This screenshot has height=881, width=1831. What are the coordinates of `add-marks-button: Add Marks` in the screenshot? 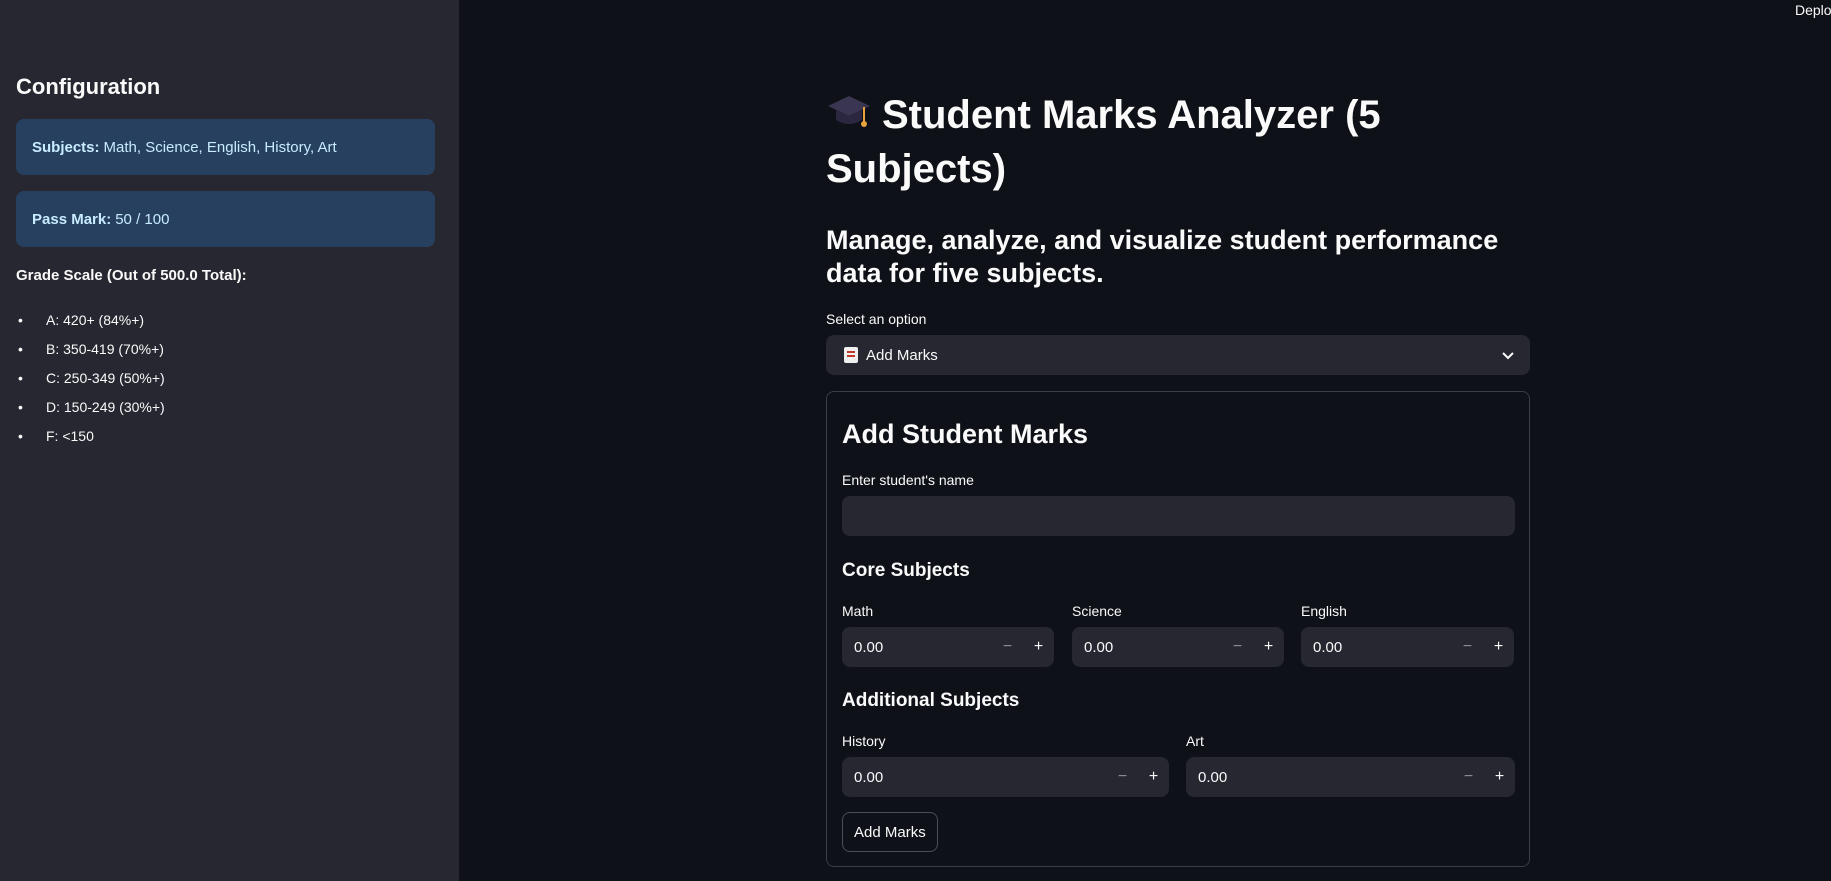 It's located at (890, 832).